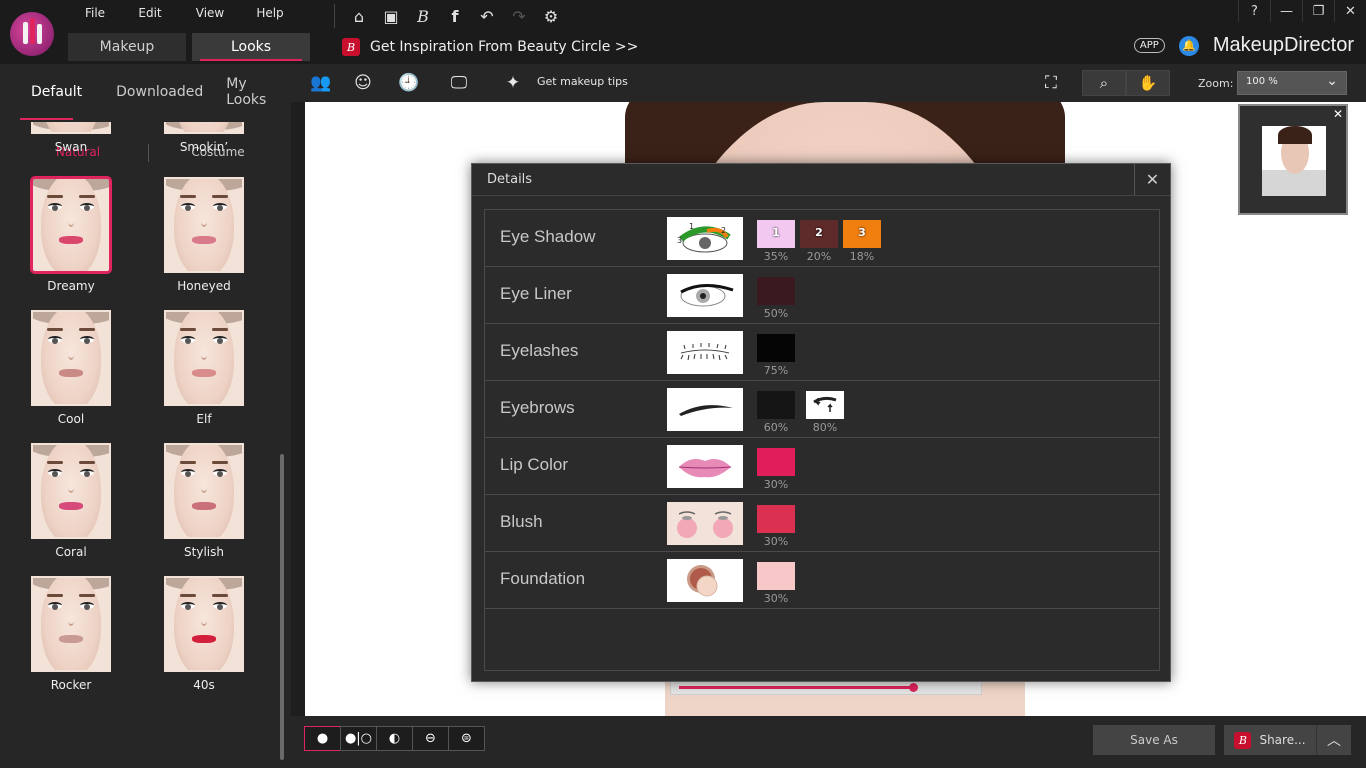 The height and width of the screenshot is (768, 1366). I want to click on color-swatch: 3 18%, so click(862, 241).